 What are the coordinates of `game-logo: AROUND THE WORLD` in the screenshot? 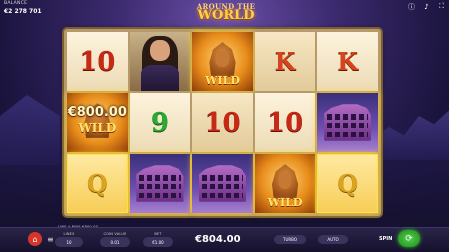 It's located at (226, 13).